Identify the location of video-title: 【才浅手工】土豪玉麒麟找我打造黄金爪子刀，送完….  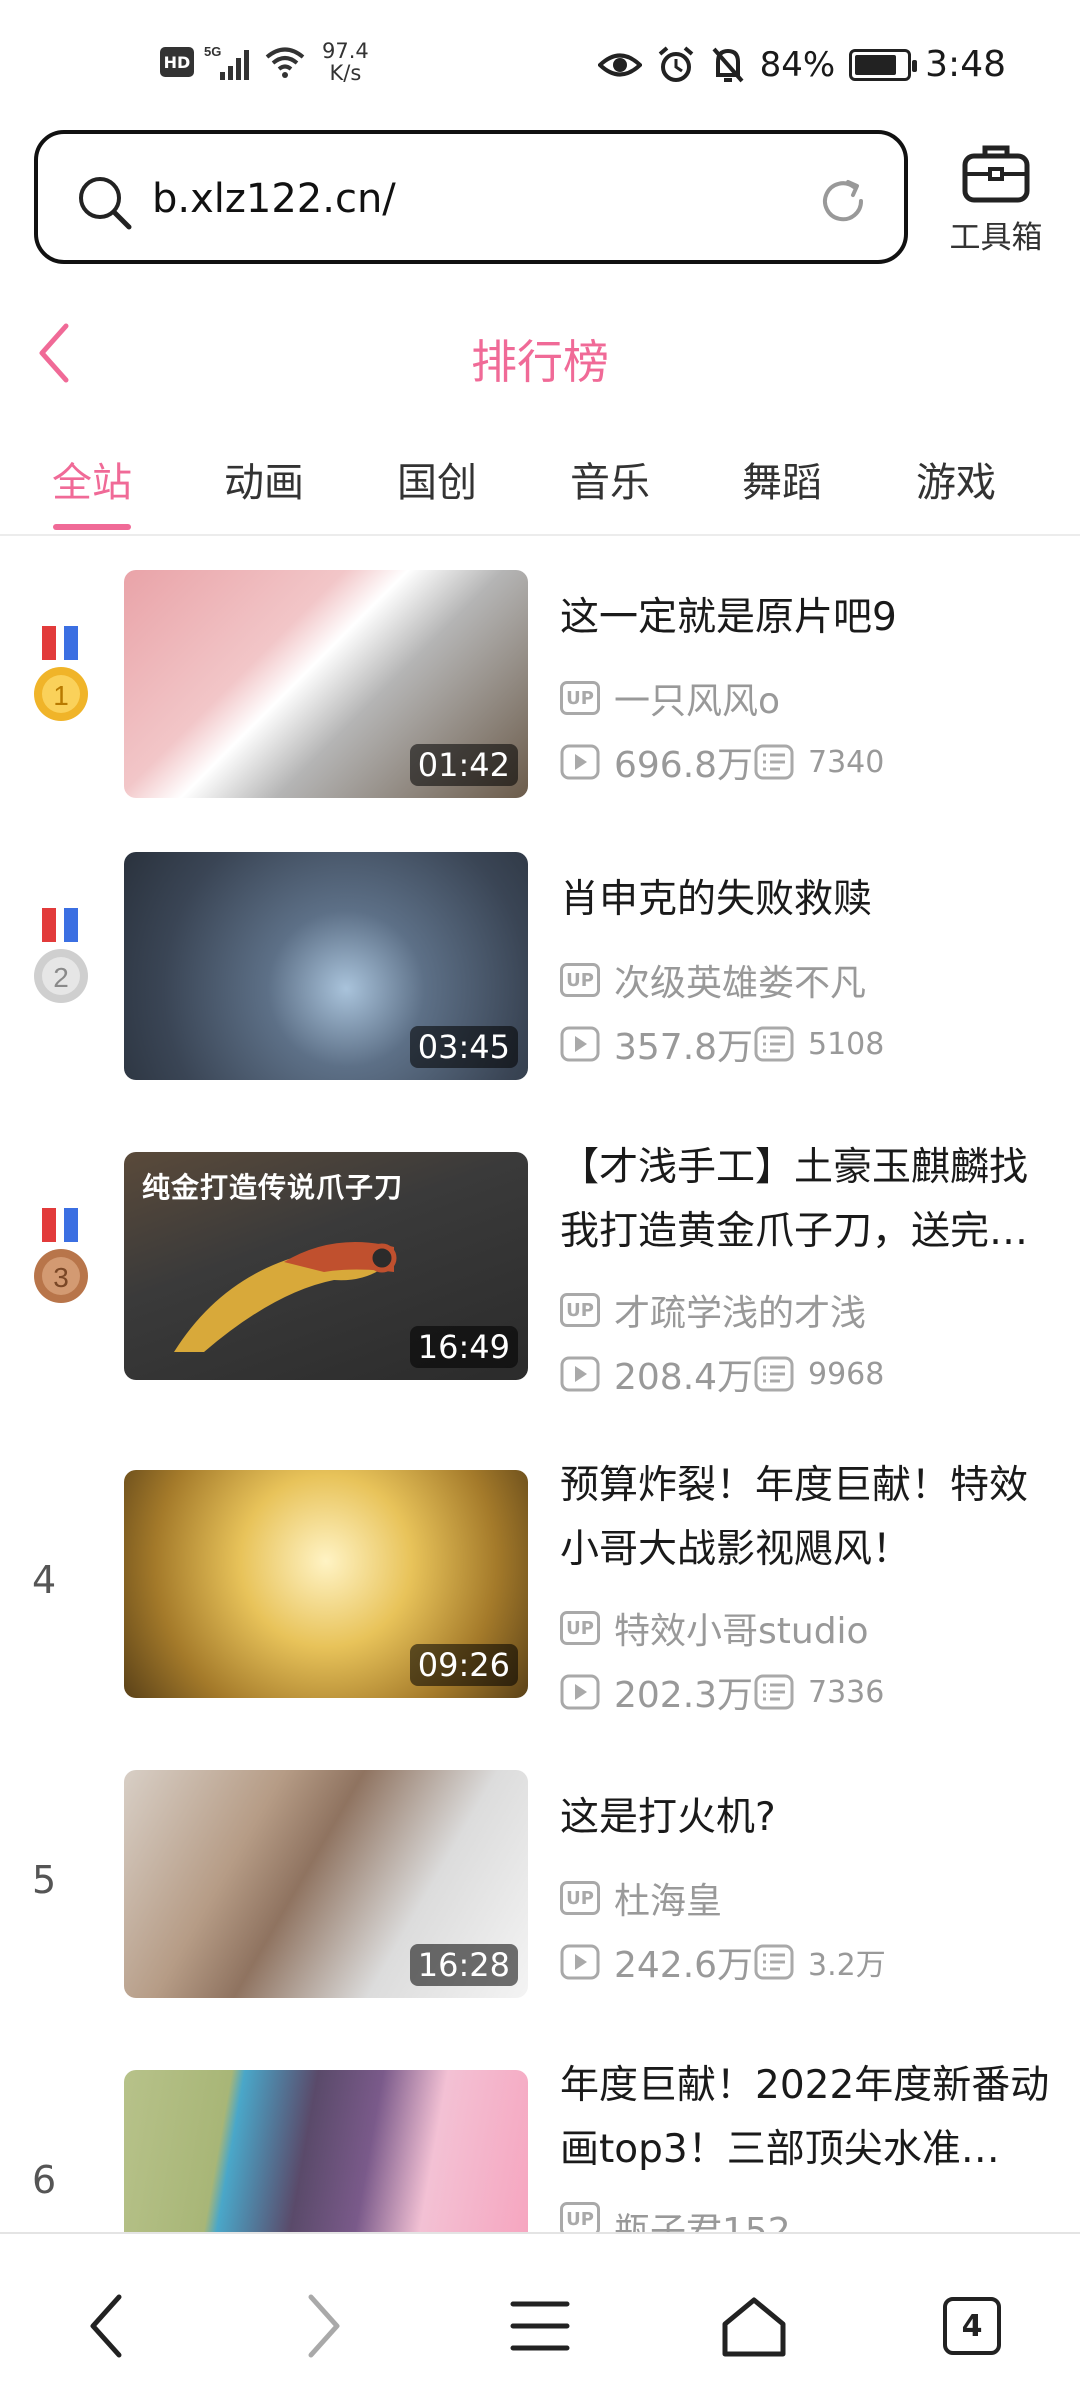
(805, 1200).